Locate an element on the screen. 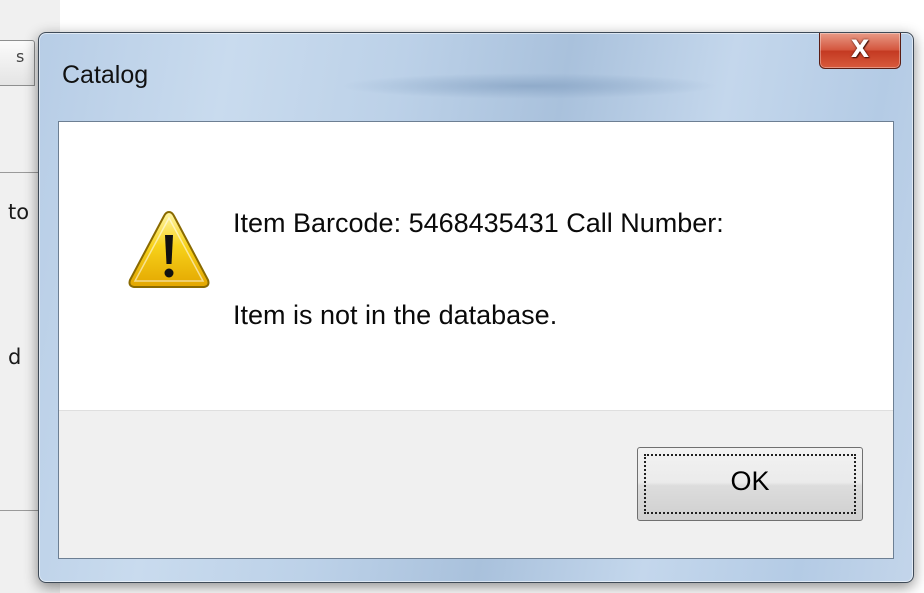 The image size is (924, 593). ok-button: OK is located at coordinates (750, 484).